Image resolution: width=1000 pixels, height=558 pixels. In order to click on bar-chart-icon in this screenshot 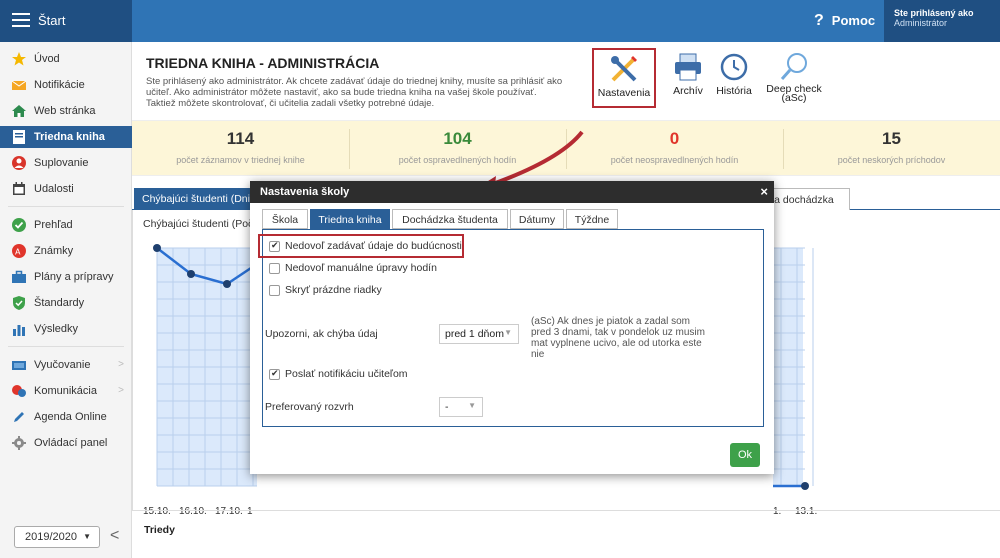, I will do `click(19, 329)`.